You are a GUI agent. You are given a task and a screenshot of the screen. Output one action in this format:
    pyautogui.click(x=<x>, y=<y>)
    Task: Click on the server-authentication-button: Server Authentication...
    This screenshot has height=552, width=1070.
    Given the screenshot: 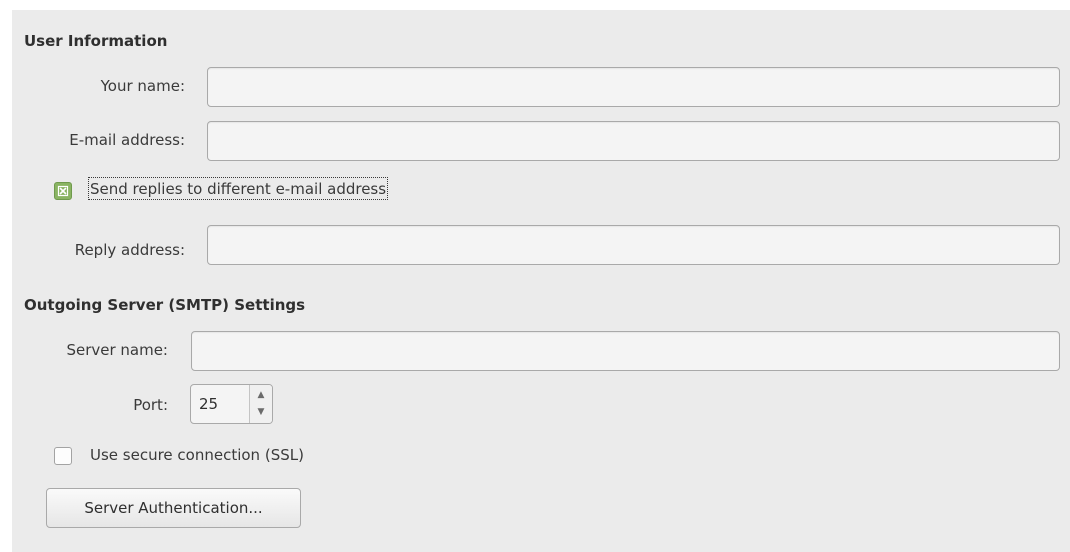 What is the action you would take?
    pyautogui.click(x=173, y=508)
    